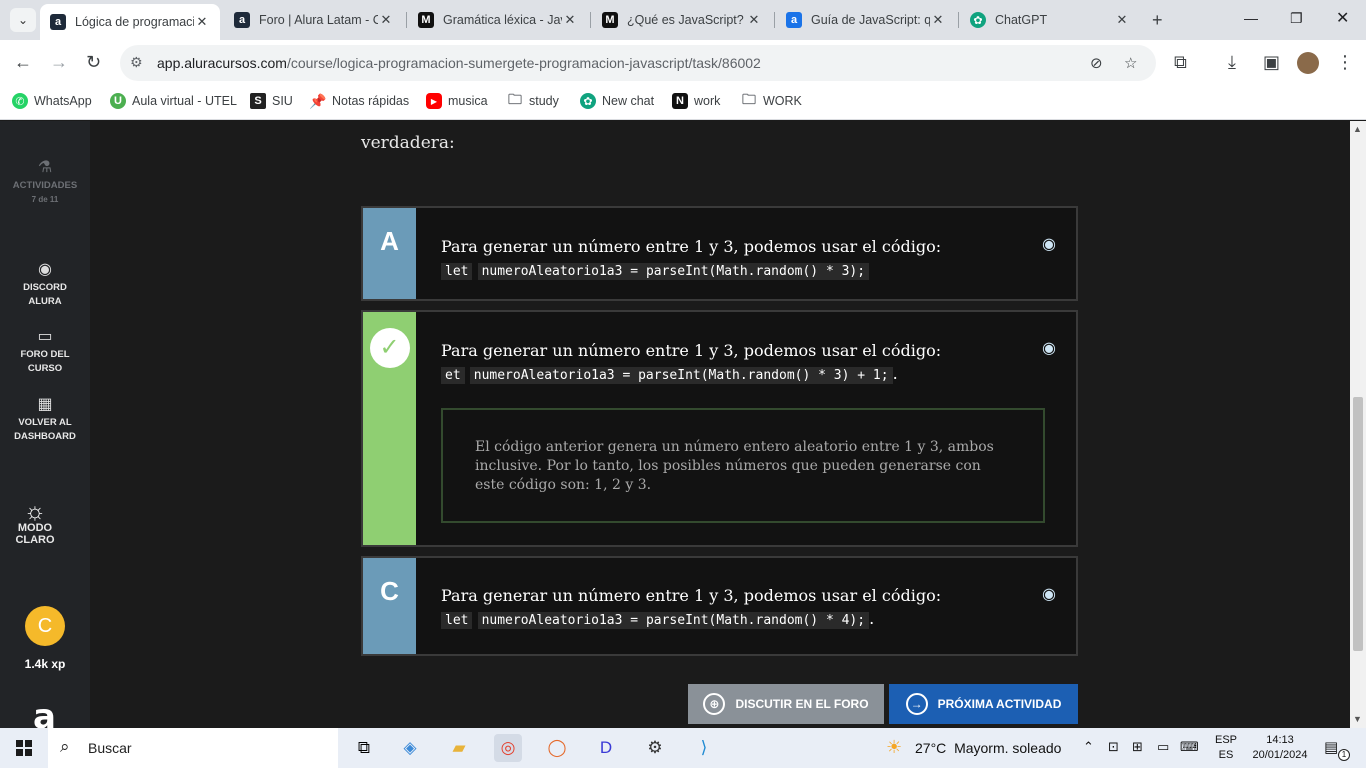 The image size is (1366, 768). What do you see at coordinates (1163, 747) in the screenshot?
I see `battery-icon: ▭` at bounding box center [1163, 747].